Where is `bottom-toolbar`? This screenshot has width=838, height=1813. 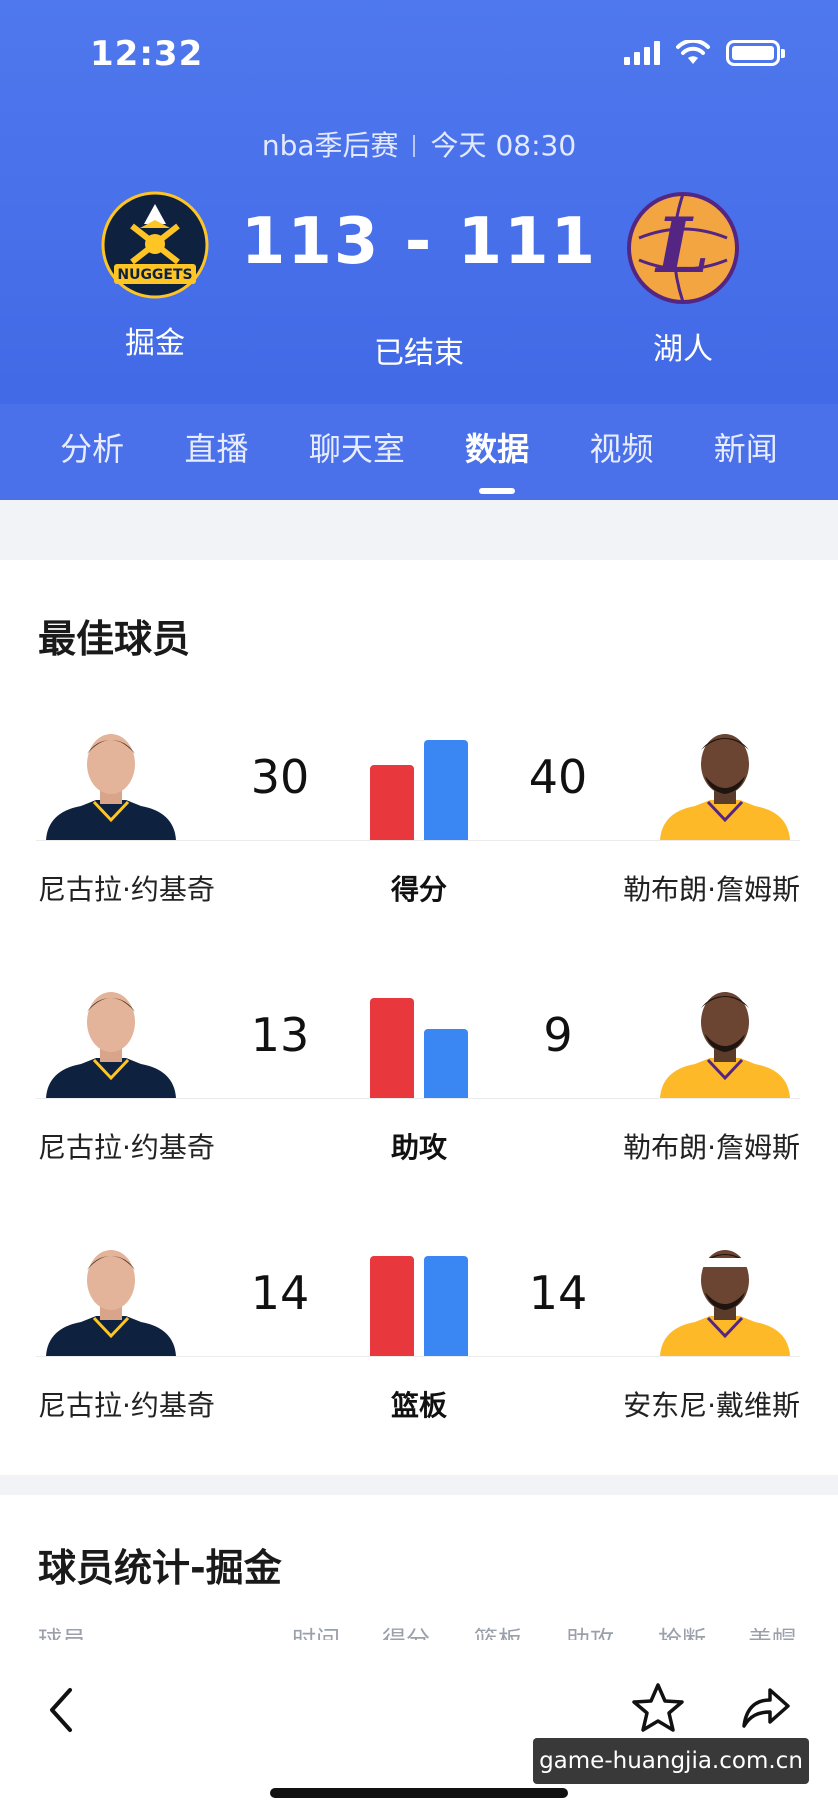 bottom-toolbar is located at coordinates (419, 1726).